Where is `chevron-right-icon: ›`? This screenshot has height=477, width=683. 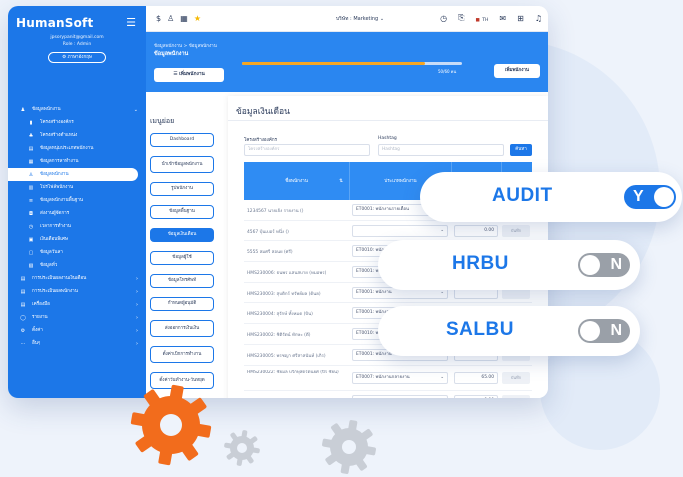 chevron-right-icon: › is located at coordinates (137, 330).